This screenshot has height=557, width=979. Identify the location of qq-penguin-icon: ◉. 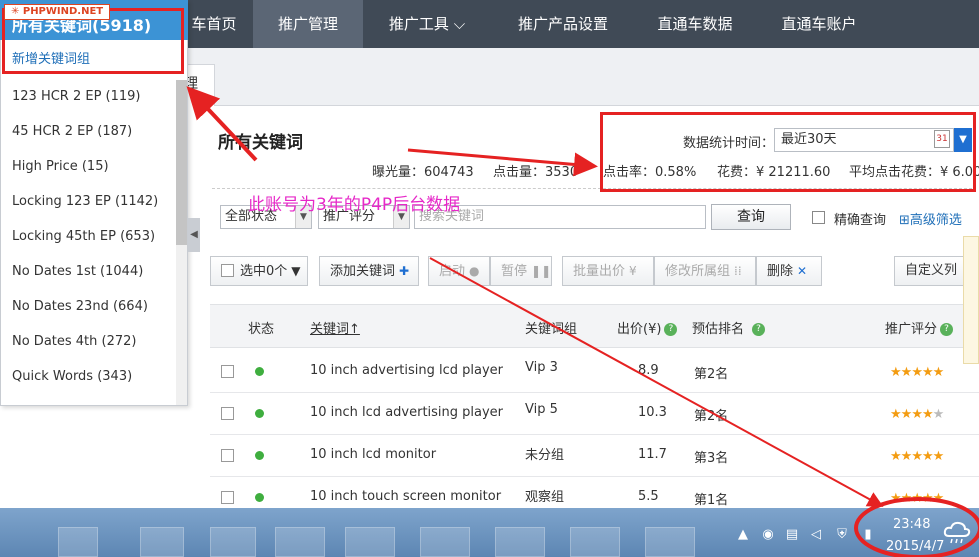
(768, 535).